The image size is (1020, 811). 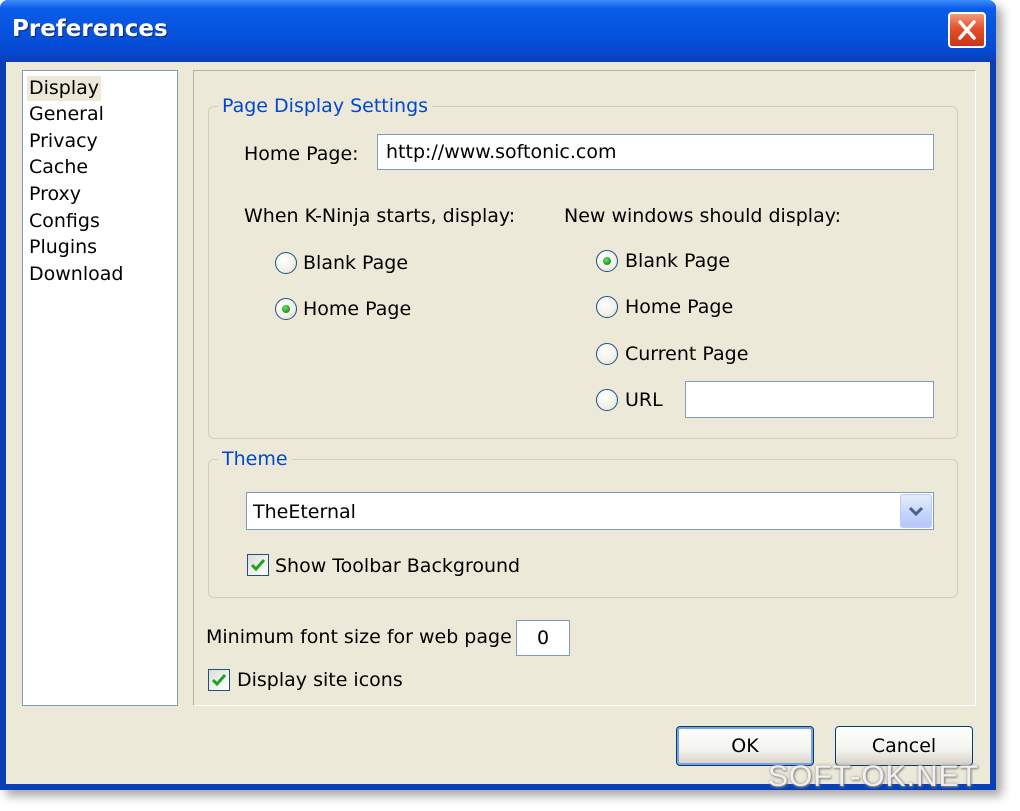 I want to click on display-site-icons-checkbox, so click(x=219, y=680).